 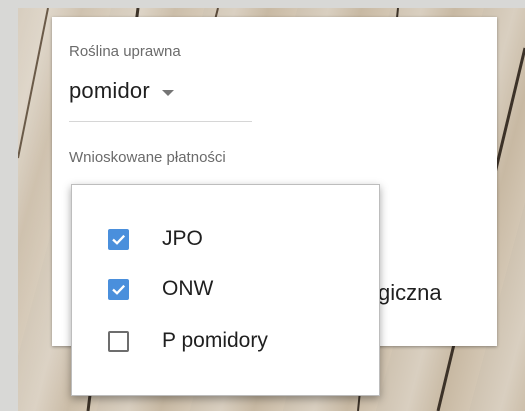 I want to click on option-onw: ONW, so click(x=160, y=289).